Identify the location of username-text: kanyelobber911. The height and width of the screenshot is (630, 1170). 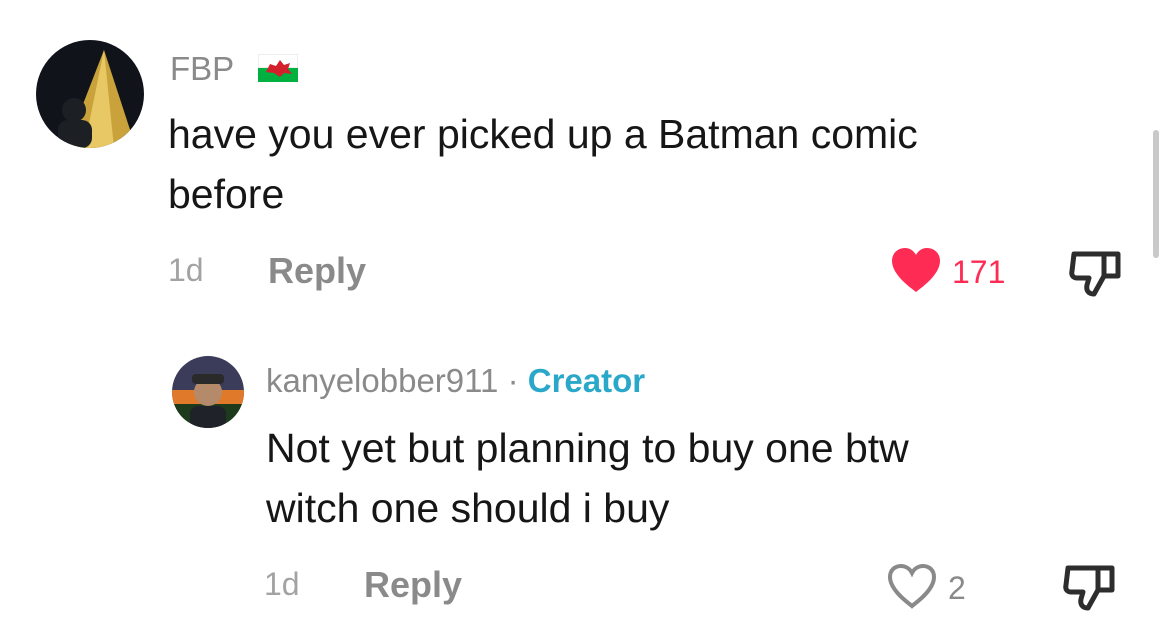
(382, 380).